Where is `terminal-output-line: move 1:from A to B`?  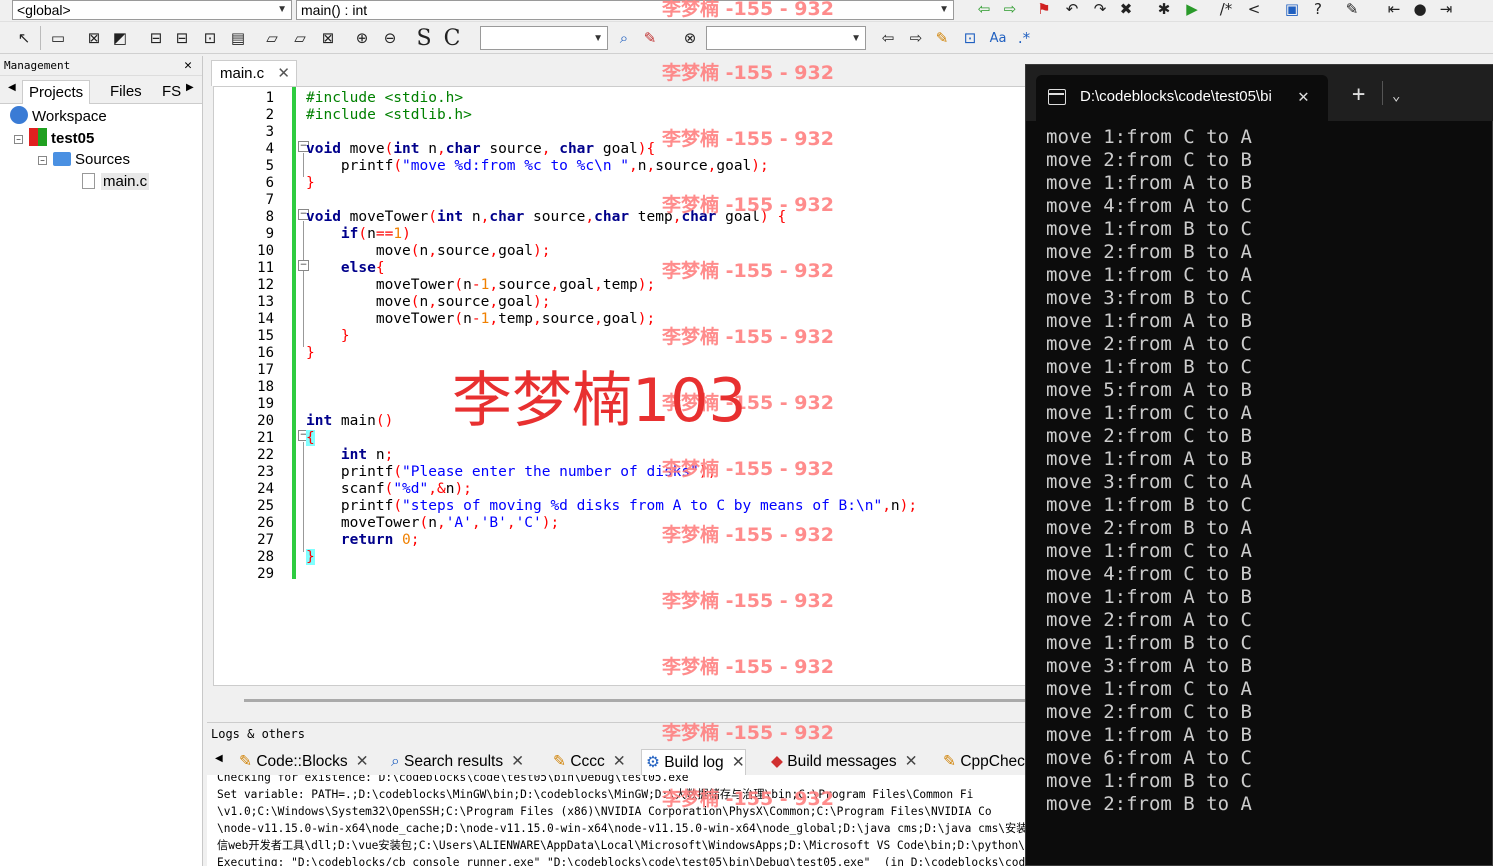 terminal-output-line: move 1:from A to B is located at coordinates (1149, 183).